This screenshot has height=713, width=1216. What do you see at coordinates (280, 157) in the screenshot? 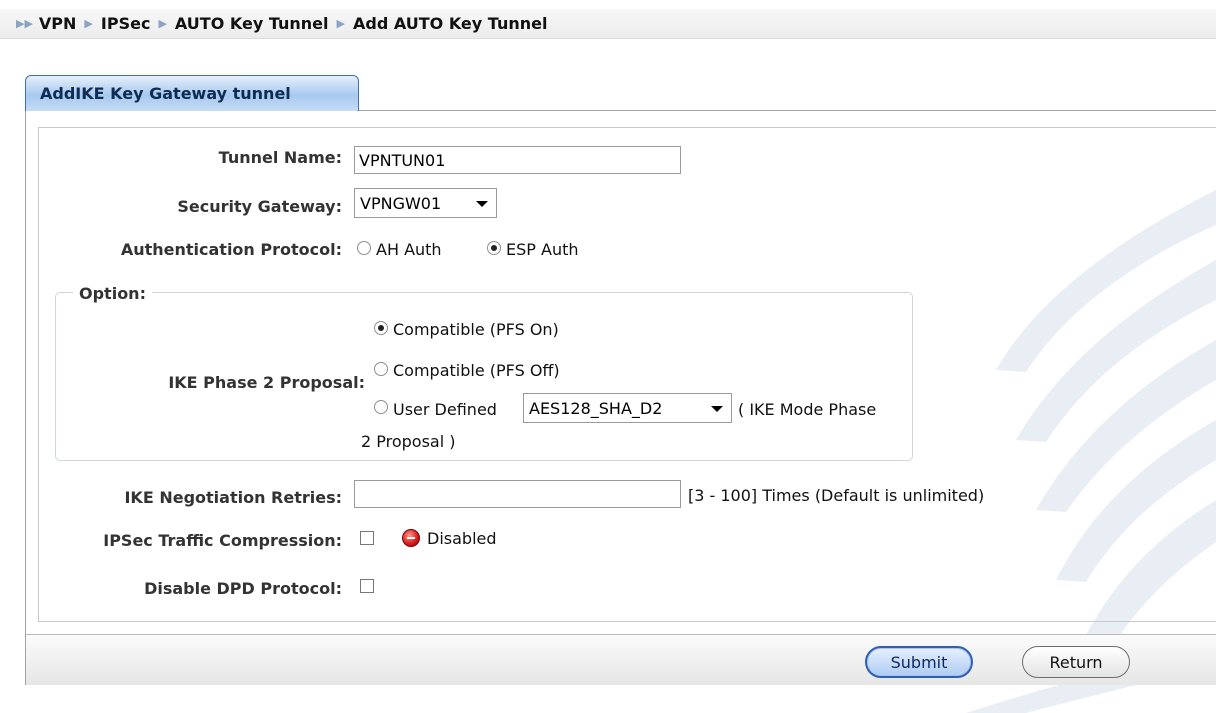
I see `tunnel-name-label: Tunnel Name:` at bounding box center [280, 157].